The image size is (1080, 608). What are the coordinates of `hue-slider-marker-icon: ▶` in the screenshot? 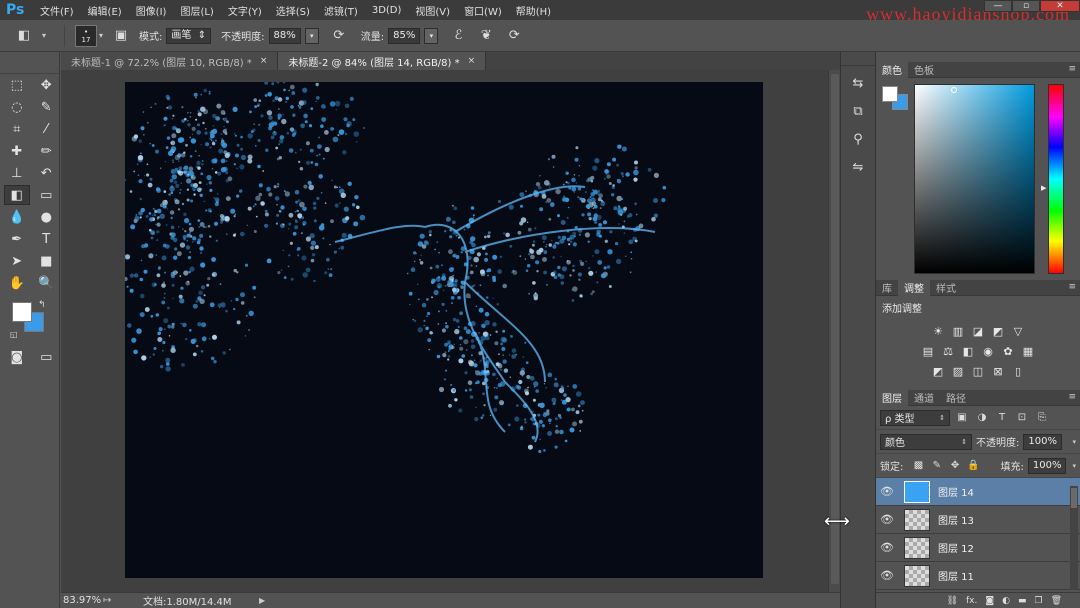 It's located at (1043, 188).